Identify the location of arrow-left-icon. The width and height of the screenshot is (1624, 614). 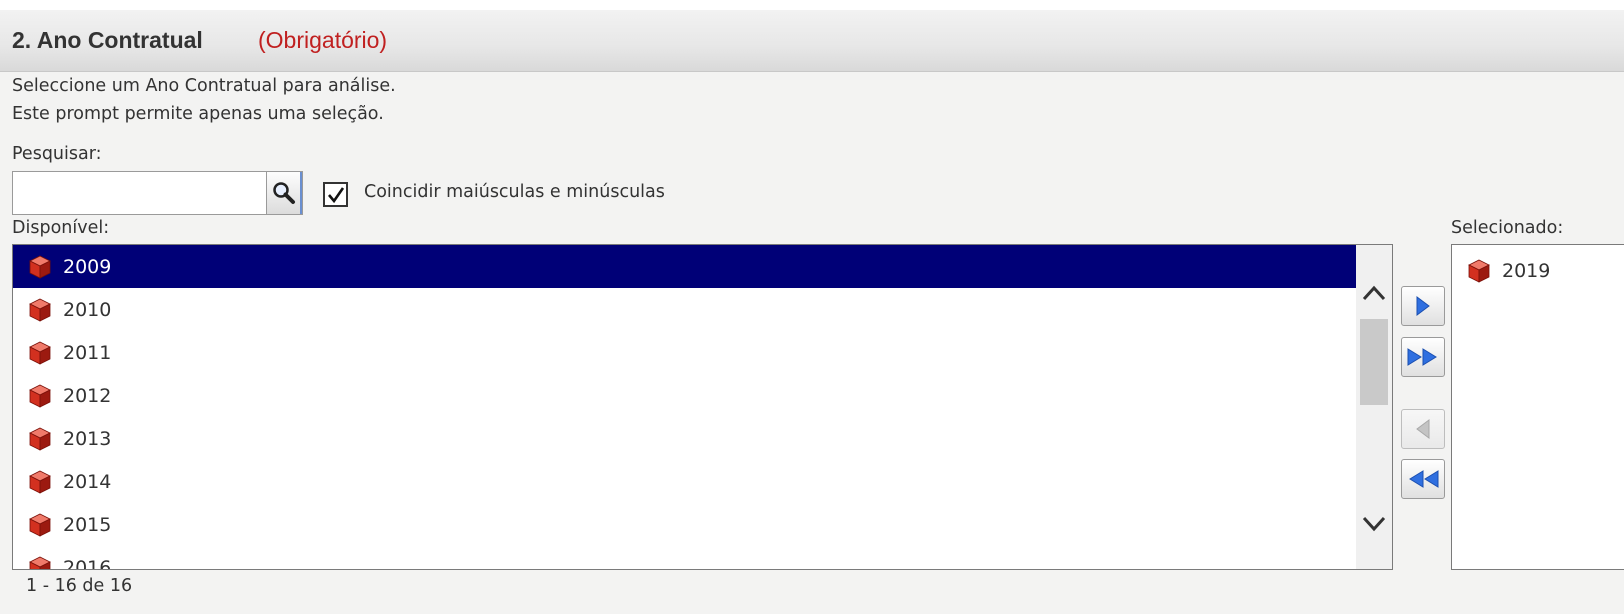
(1423, 429).